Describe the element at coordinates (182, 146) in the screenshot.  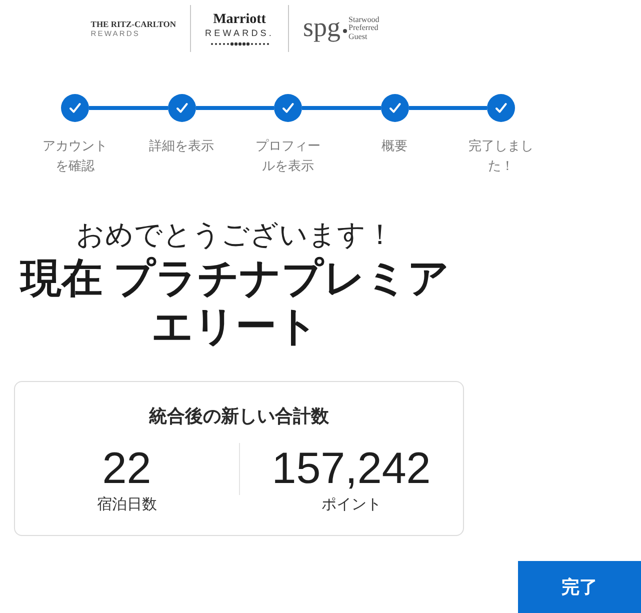
I see `step-label: 詳細を表示` at that location.